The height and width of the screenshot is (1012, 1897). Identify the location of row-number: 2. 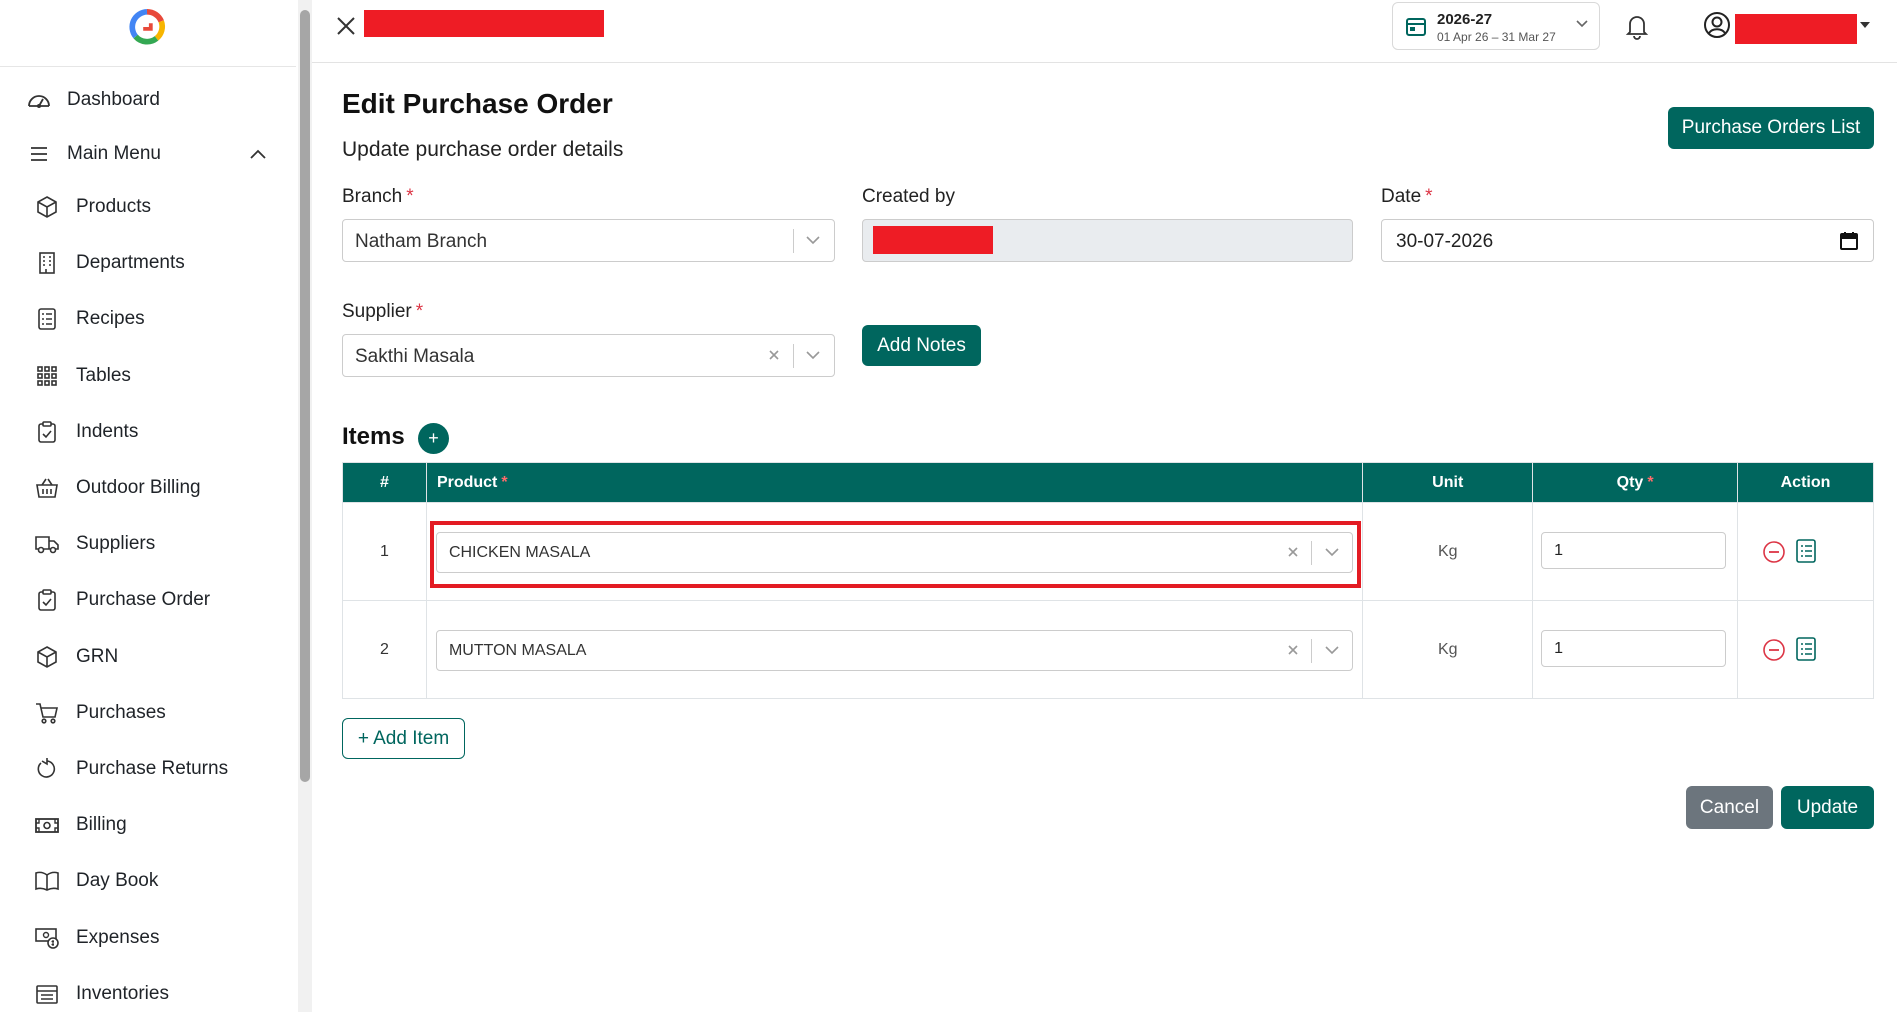
(384, 649).